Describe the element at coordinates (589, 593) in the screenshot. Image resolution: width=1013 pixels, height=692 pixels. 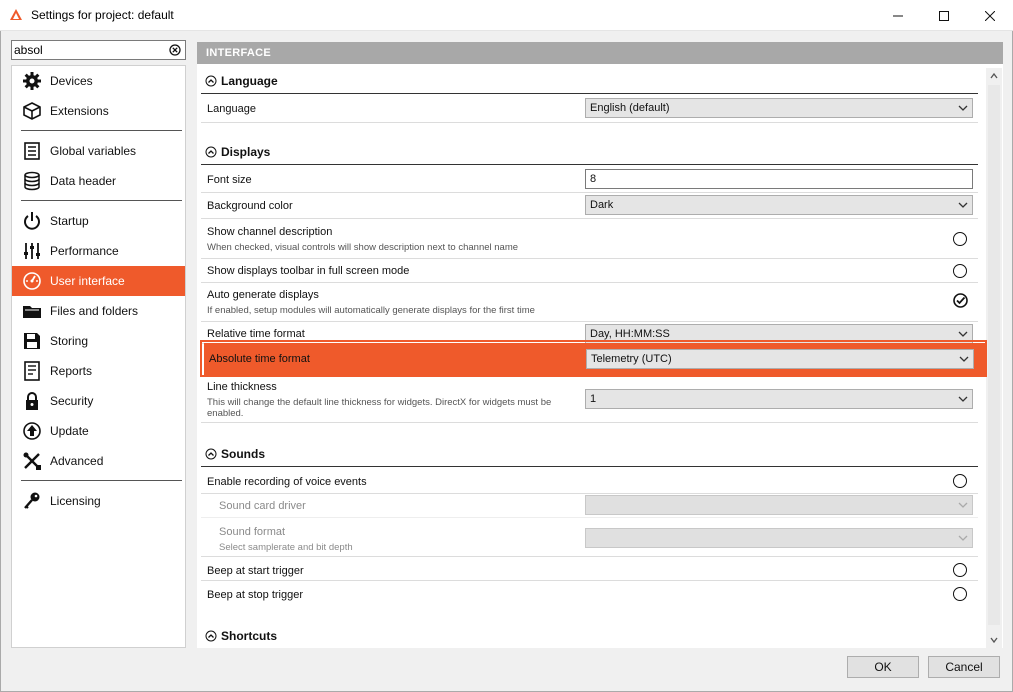
I see `setting-row-beep-stop: Beep at stop trigger` at that location.